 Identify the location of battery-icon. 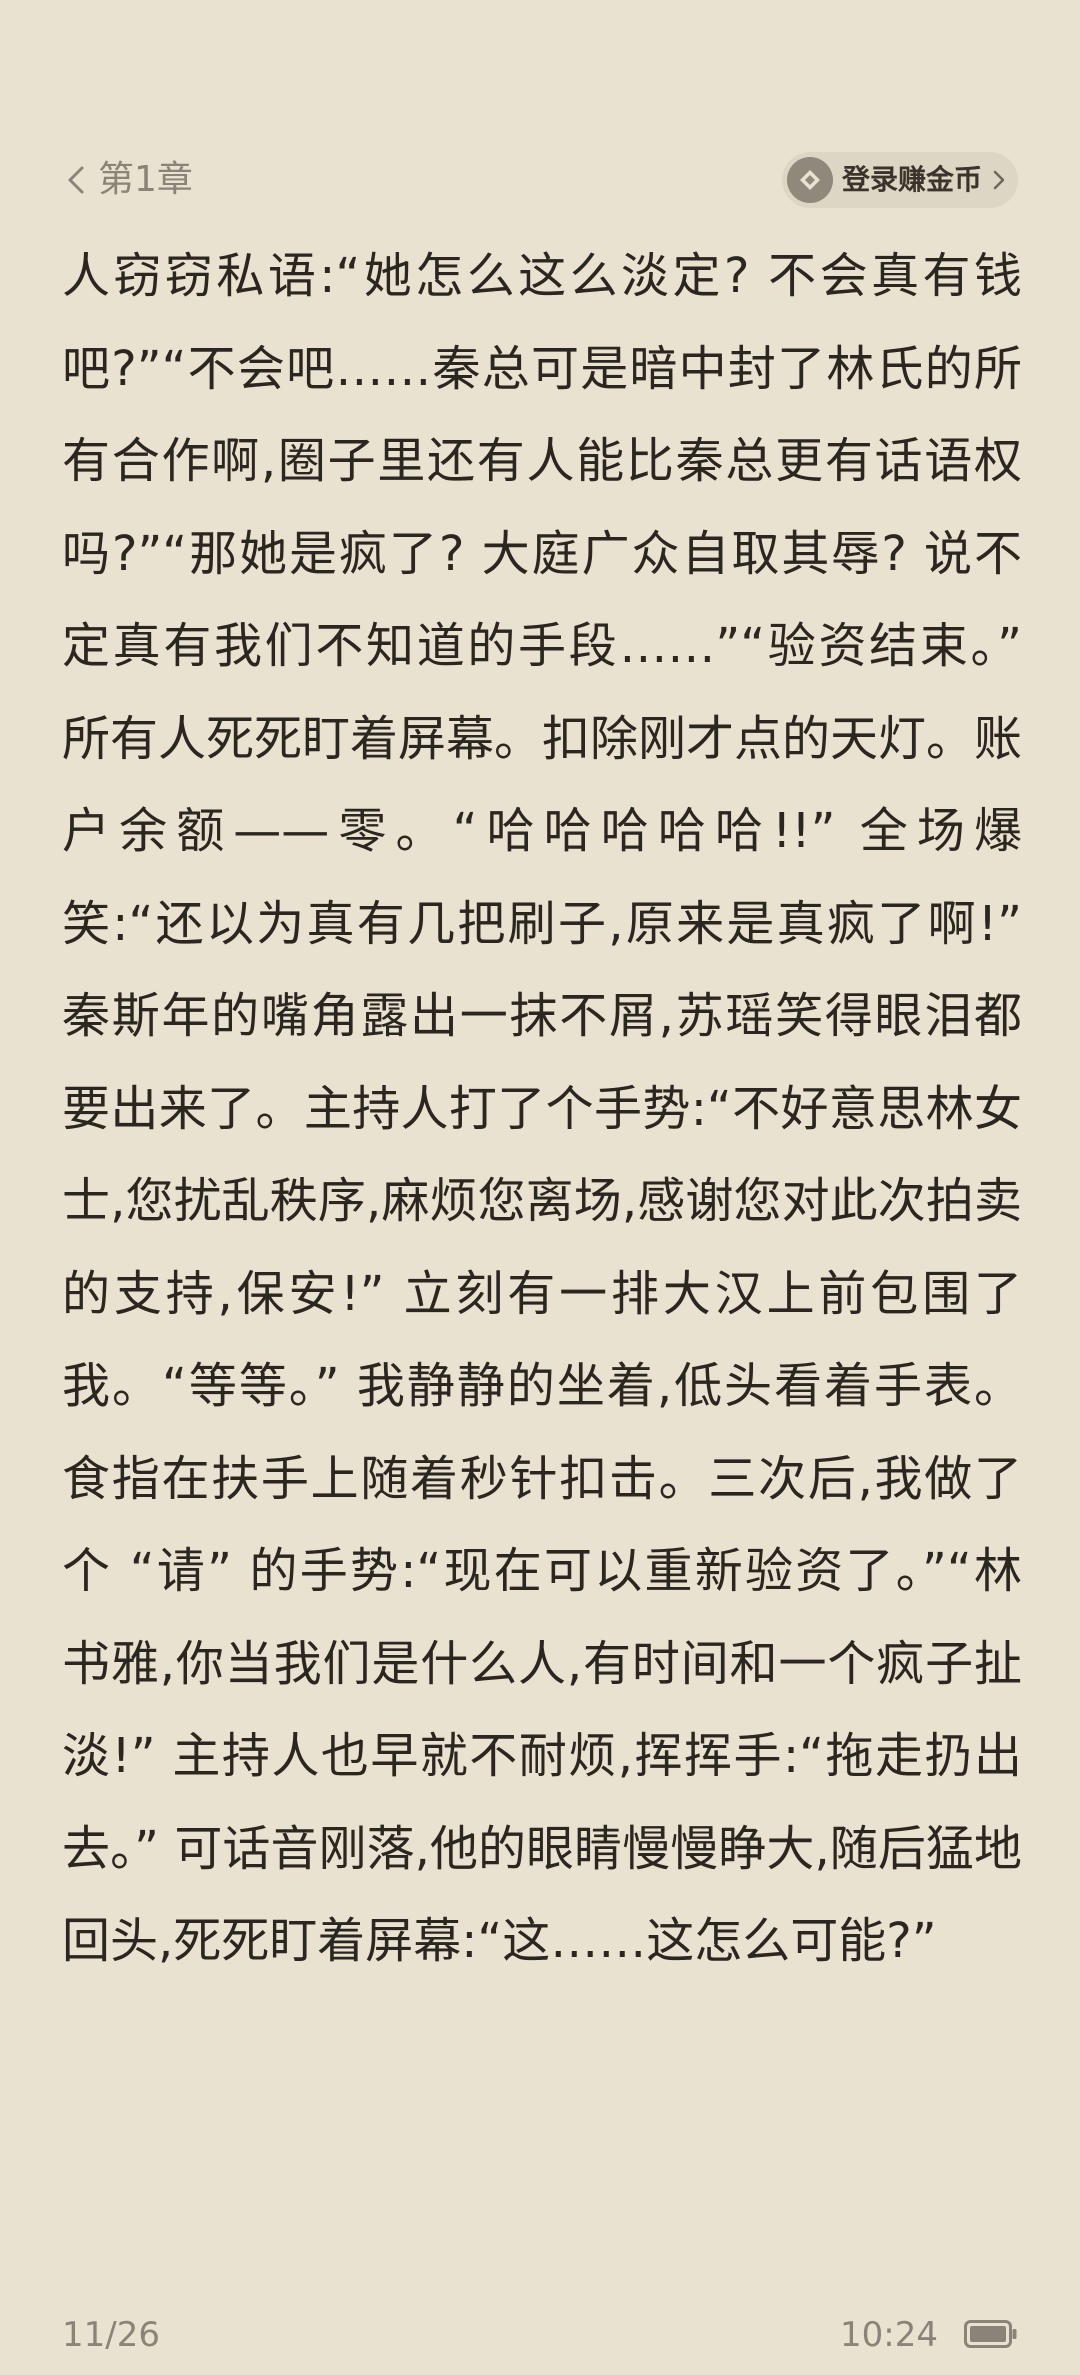
(990, 2334).